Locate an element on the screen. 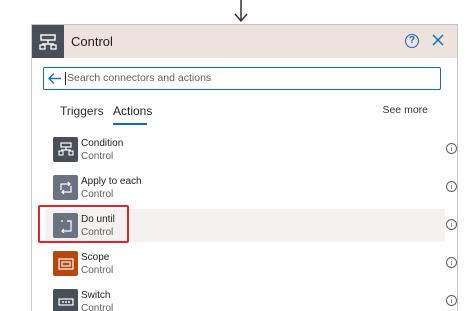 The height and width of the screenshot is (311, 474). action-name: Scope is located at coordinates (95, 257).